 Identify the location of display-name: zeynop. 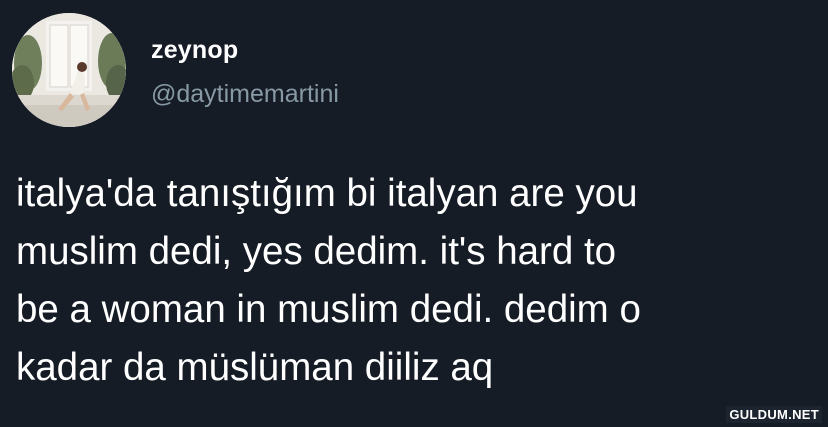
(194, 50).